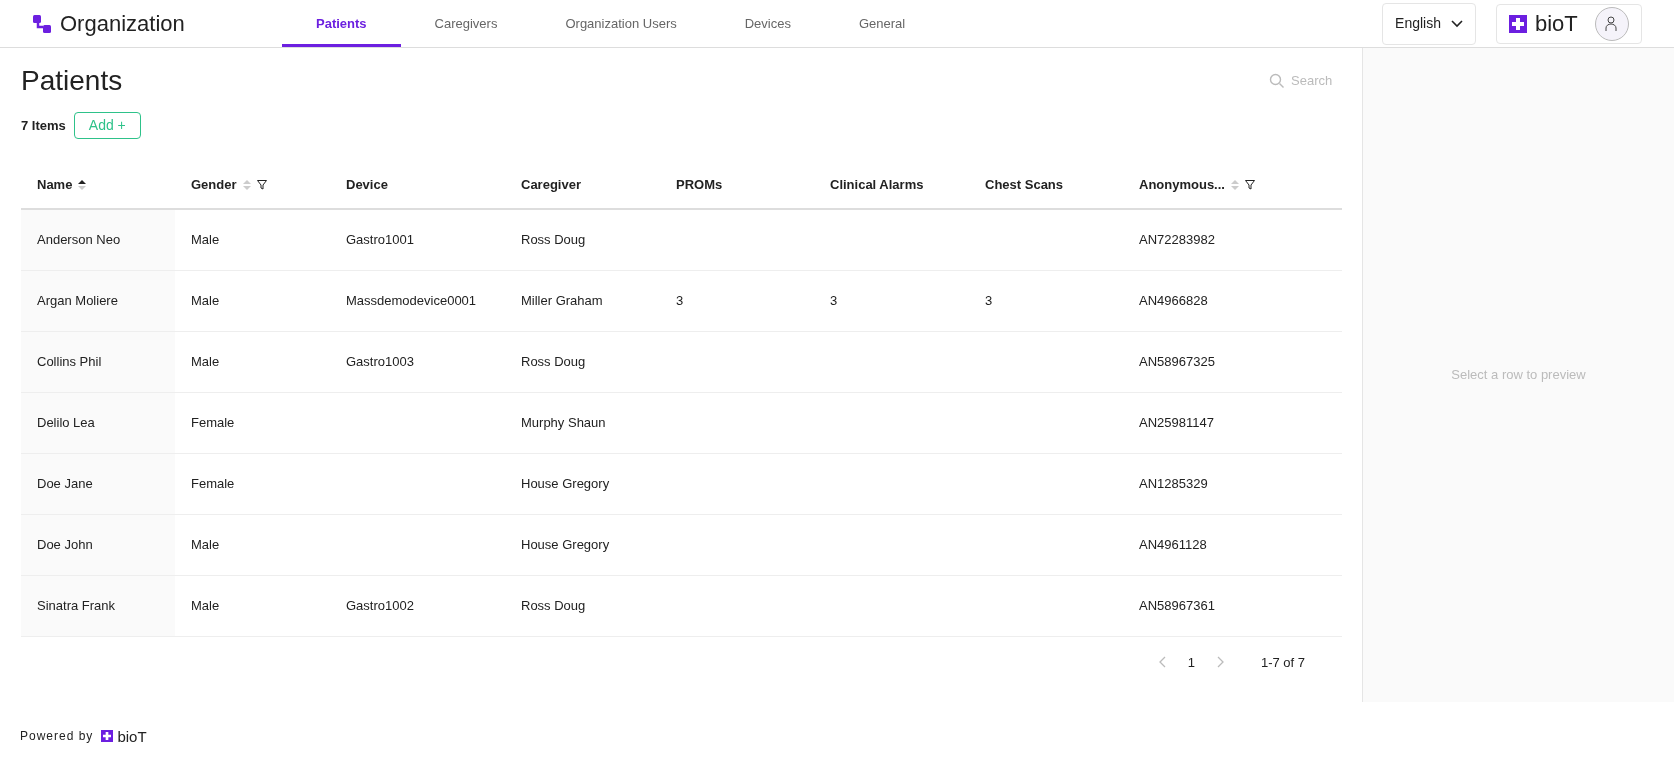 The width and height of the screenshot is (1674, 783). Describe the element at coordinates (77, 300) in the screenshot. I see `table-cell: Argan Moliere` at that location.